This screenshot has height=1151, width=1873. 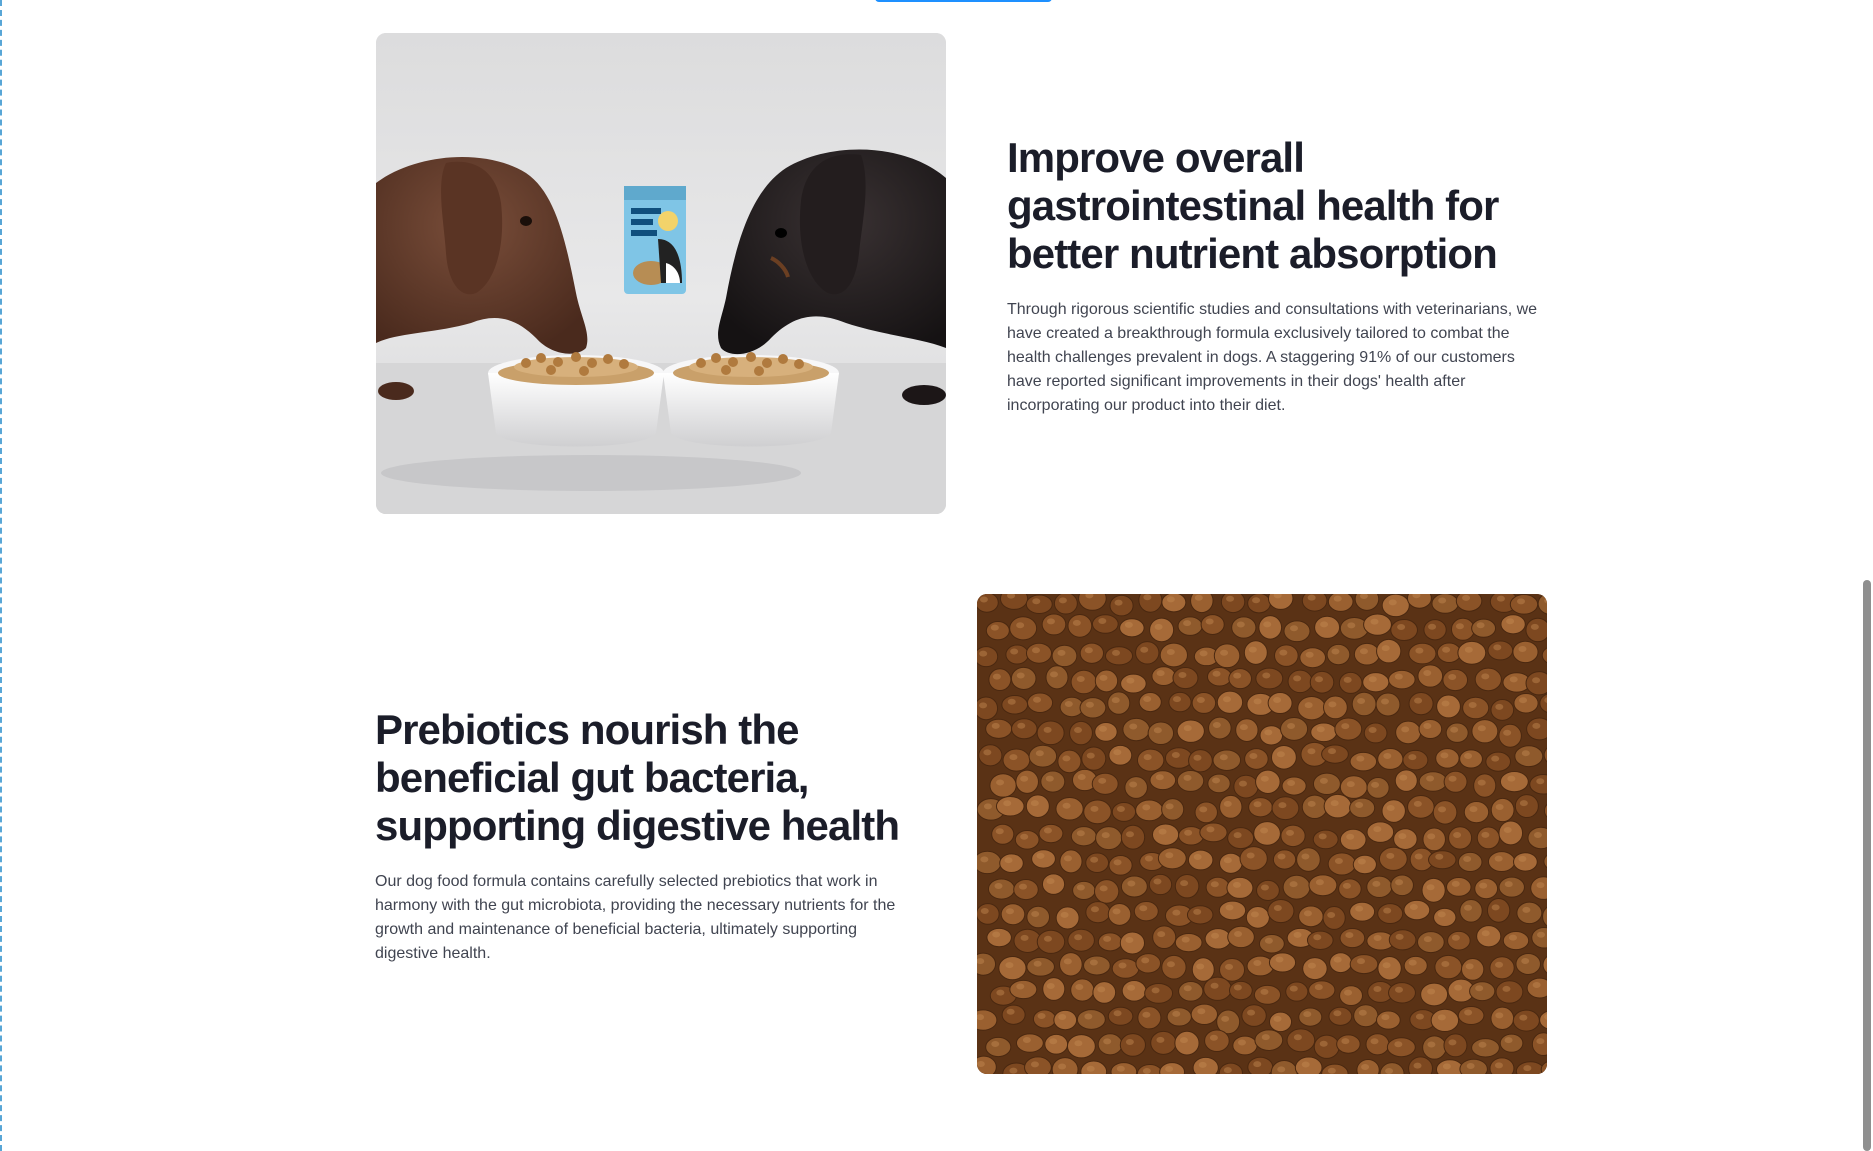 I want to click on kibble-closeup-image, so click(x=1262, y=834).